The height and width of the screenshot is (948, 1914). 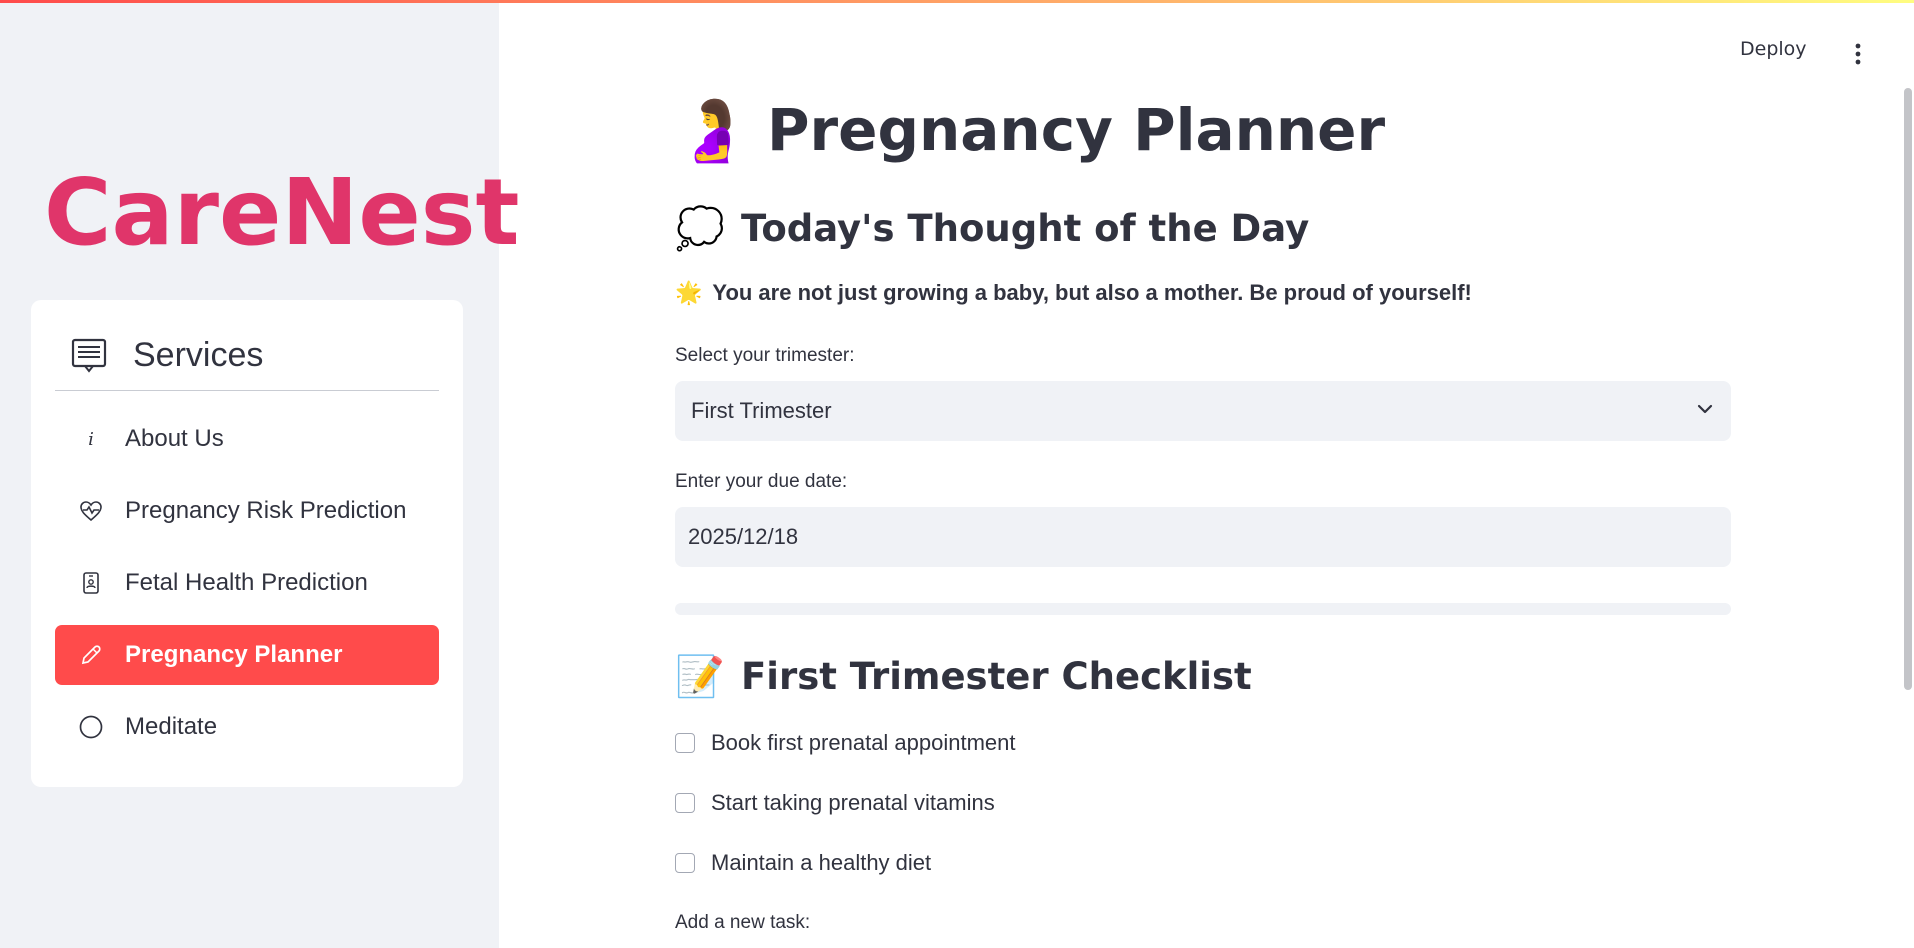 I want to click on brand-title: CareNest, so click(x=282, y=212).